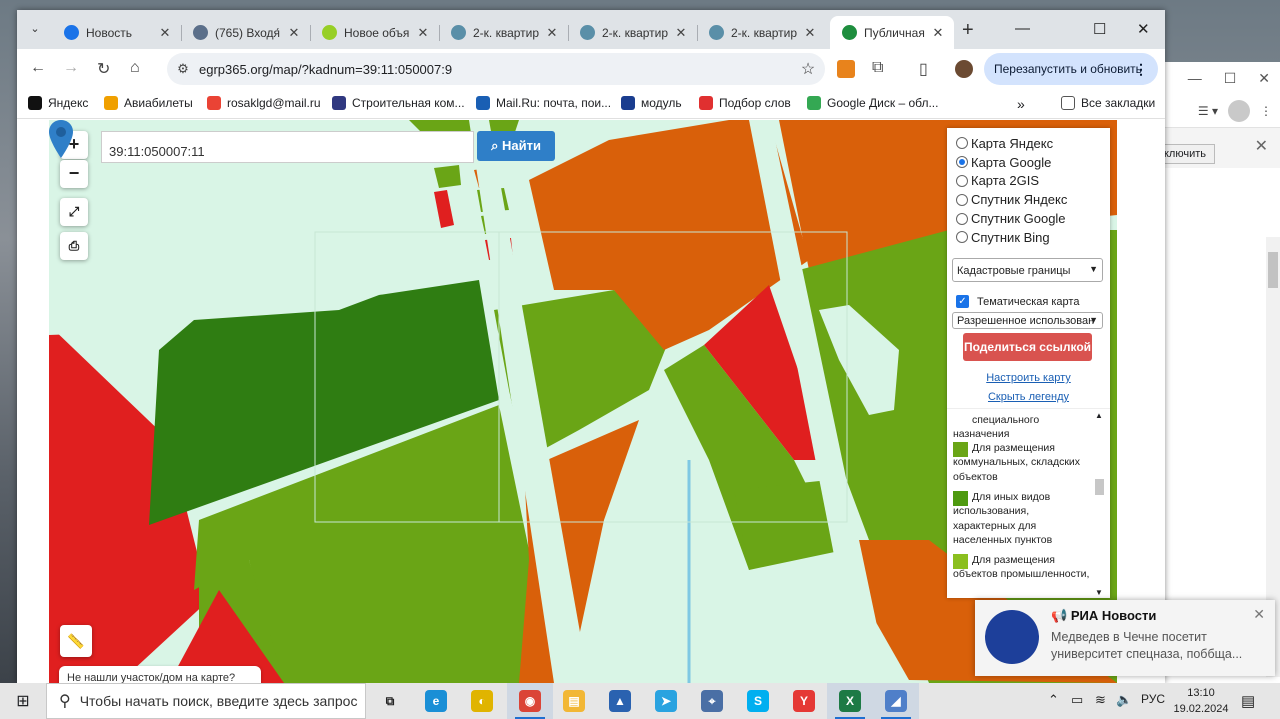 The width and height of the screenshot is (1280, 719). What do you see at coordinates (375, 32) in the screenshot?
I see `tab-3: Новое объя ✕` at bounding box center [375, 32].